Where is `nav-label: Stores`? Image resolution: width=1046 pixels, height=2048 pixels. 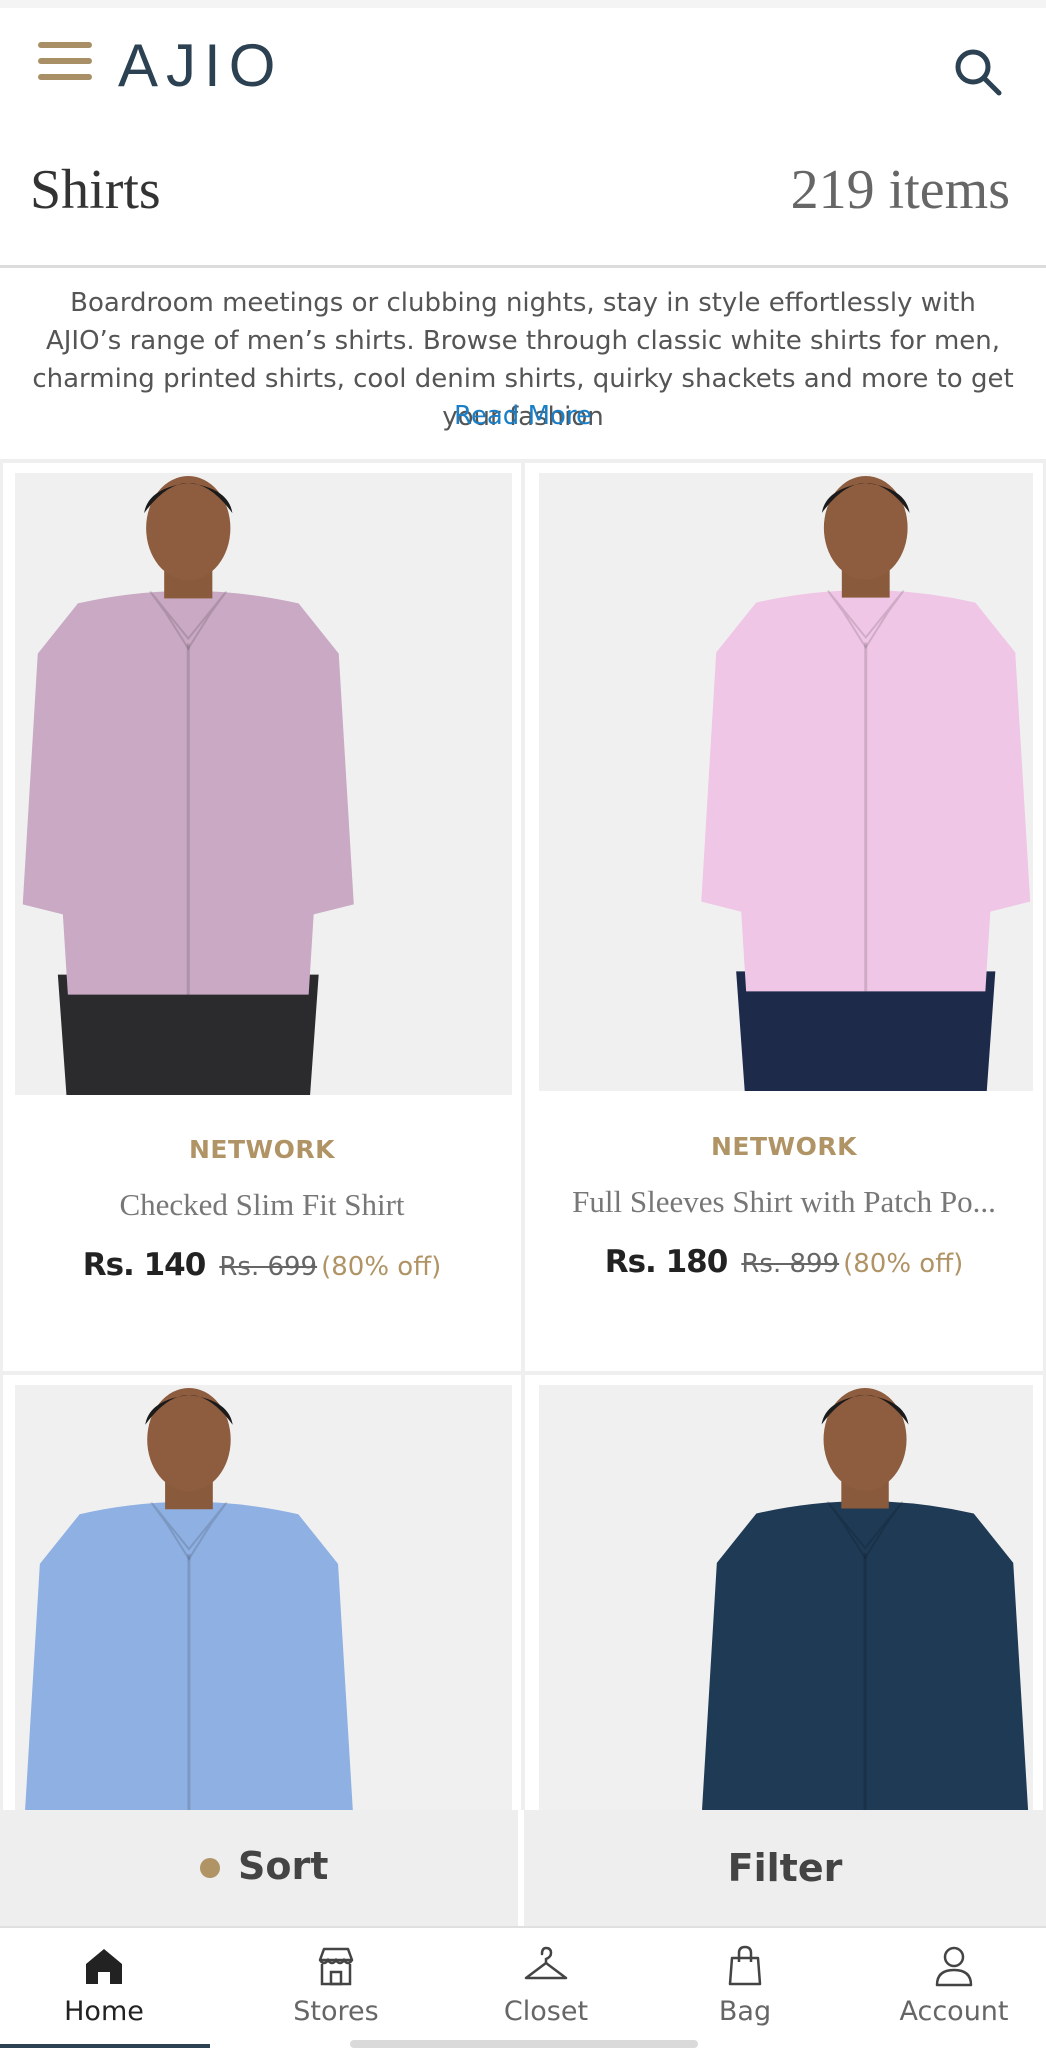 nav-label: Stores is located at coordinates (336, 2011).